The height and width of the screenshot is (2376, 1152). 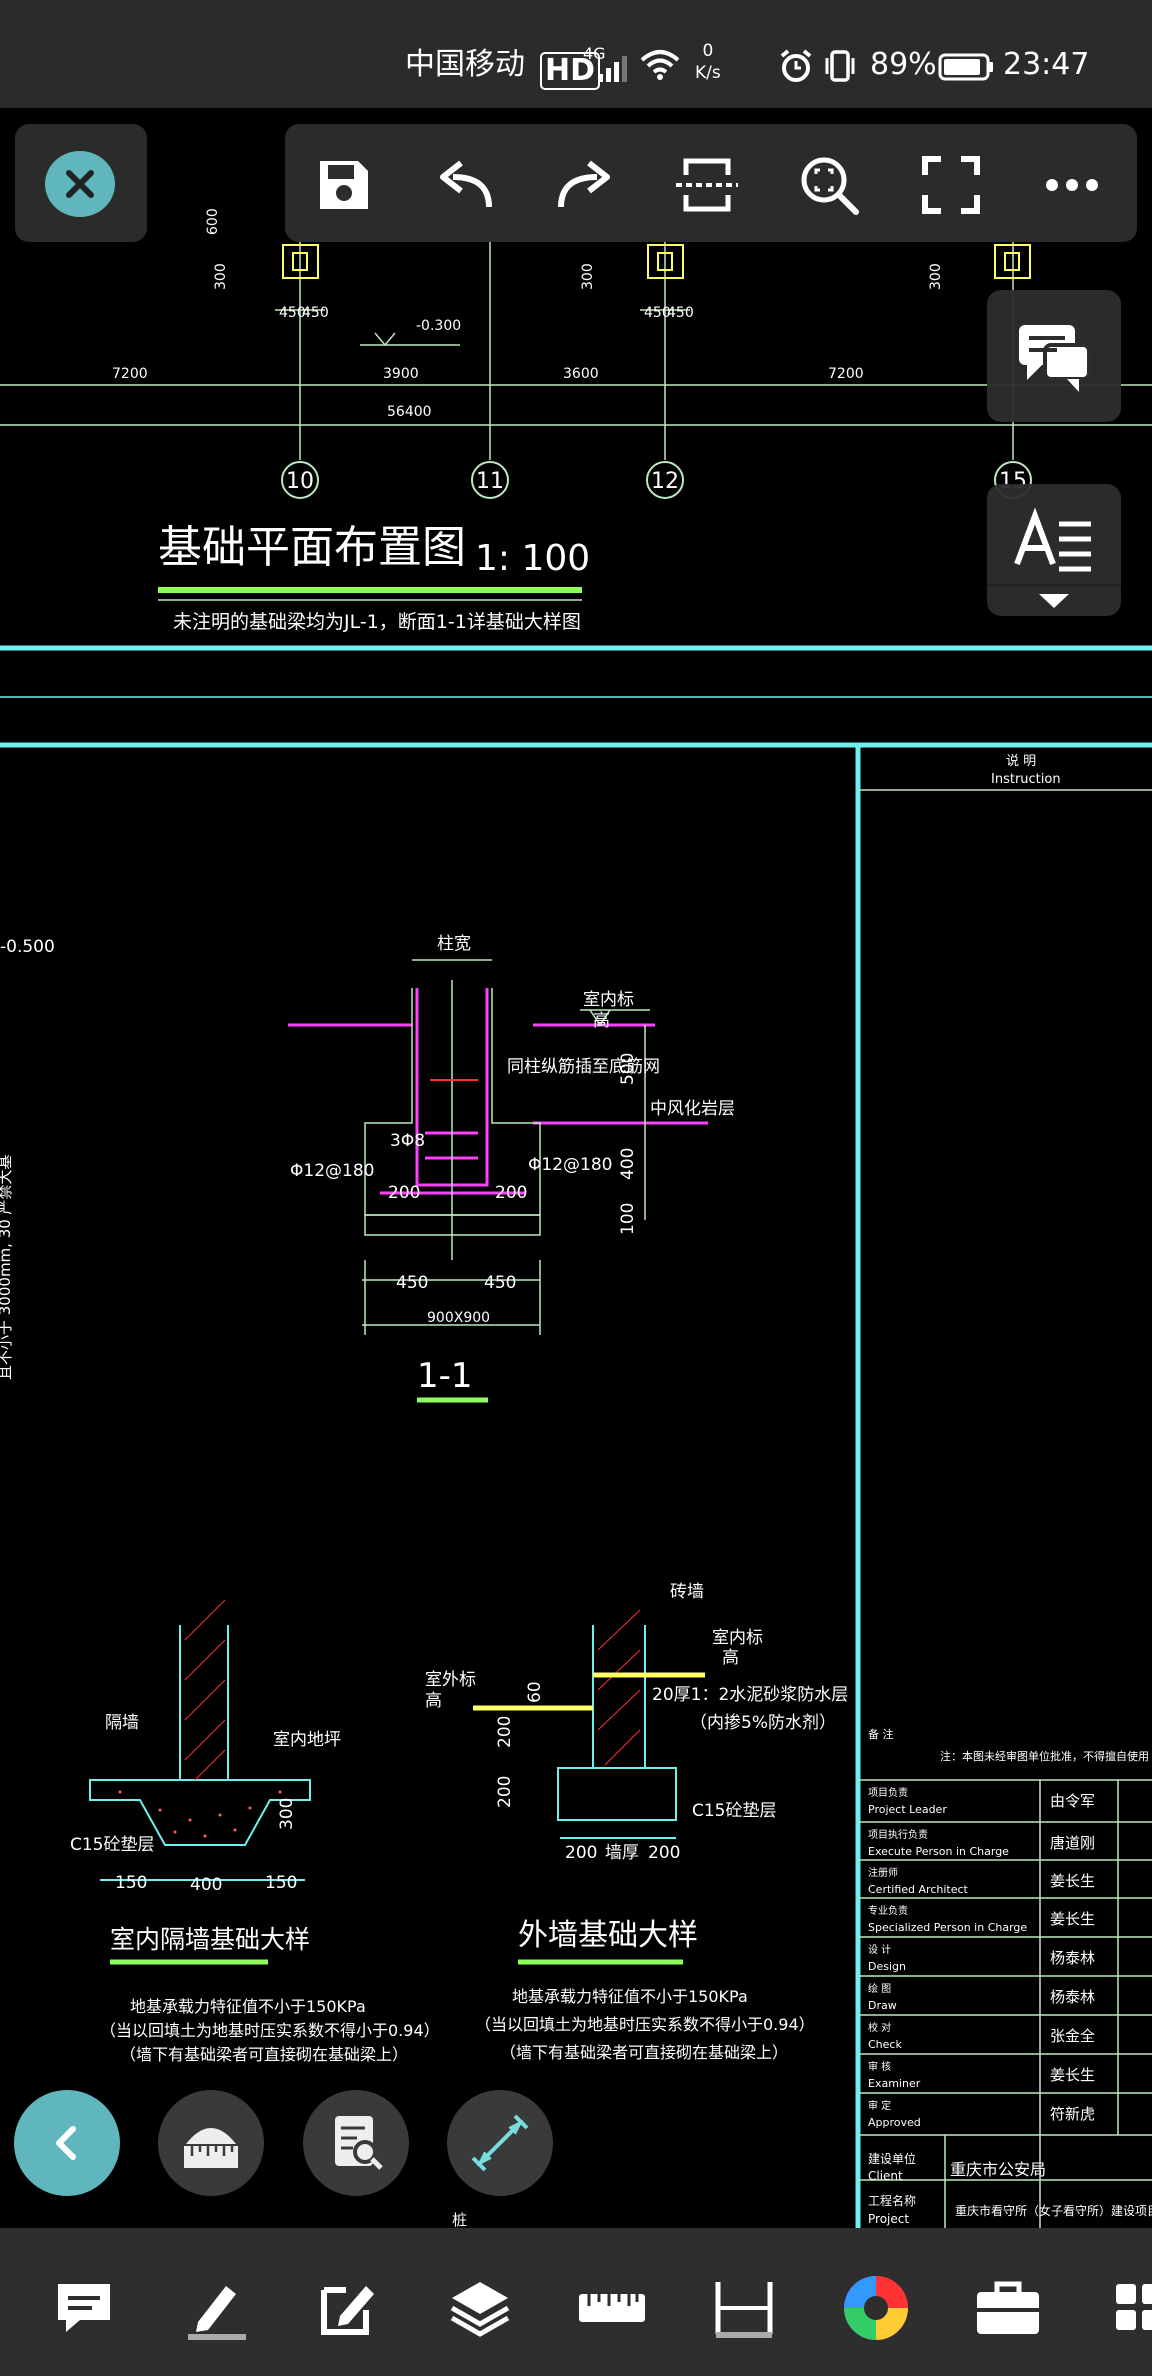 I want to click on section-icon, so click(x=707, y=185).